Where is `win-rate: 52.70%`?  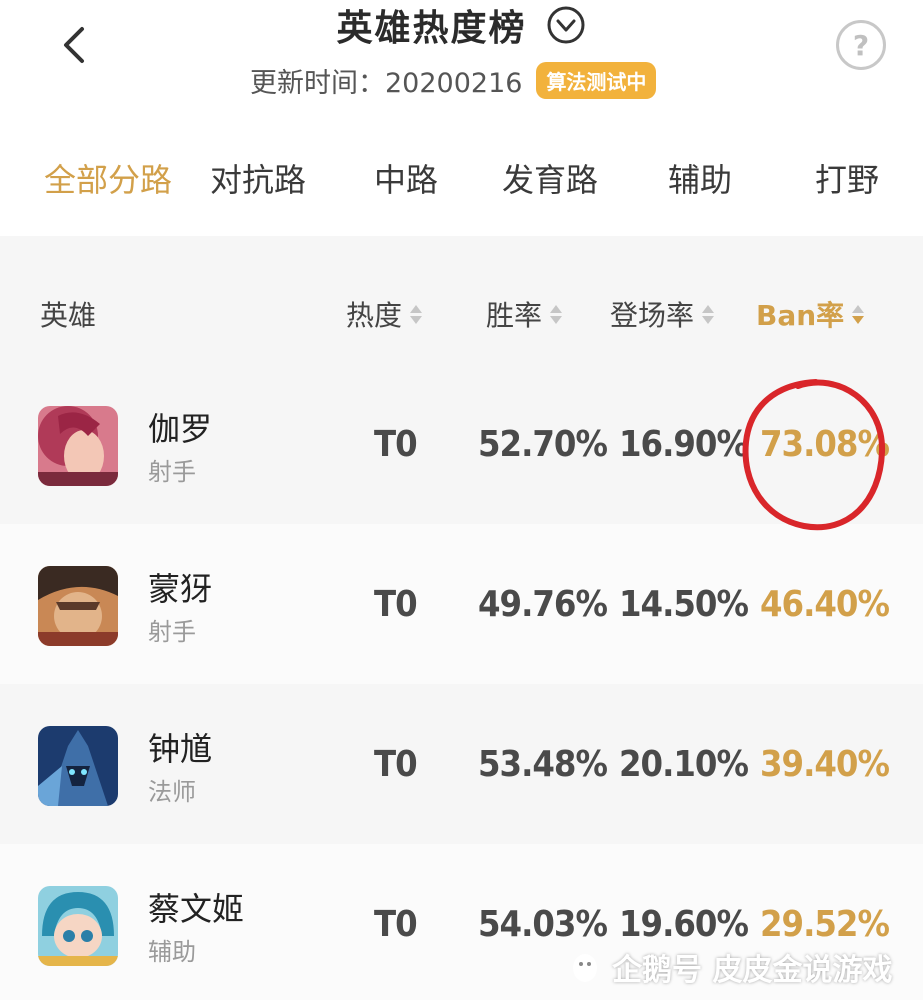 win-rate: 52.70% is located at coordinates (543, 444).